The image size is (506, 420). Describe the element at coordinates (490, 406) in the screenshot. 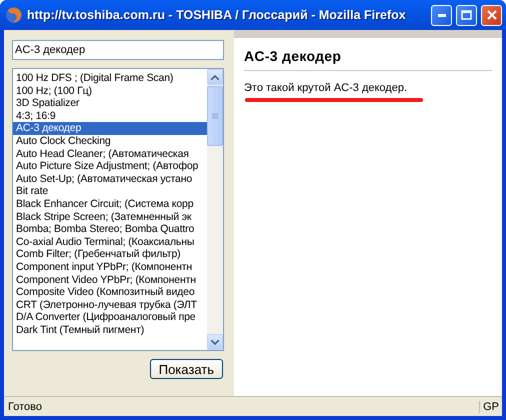

I see `status-panel: GP` at that location.